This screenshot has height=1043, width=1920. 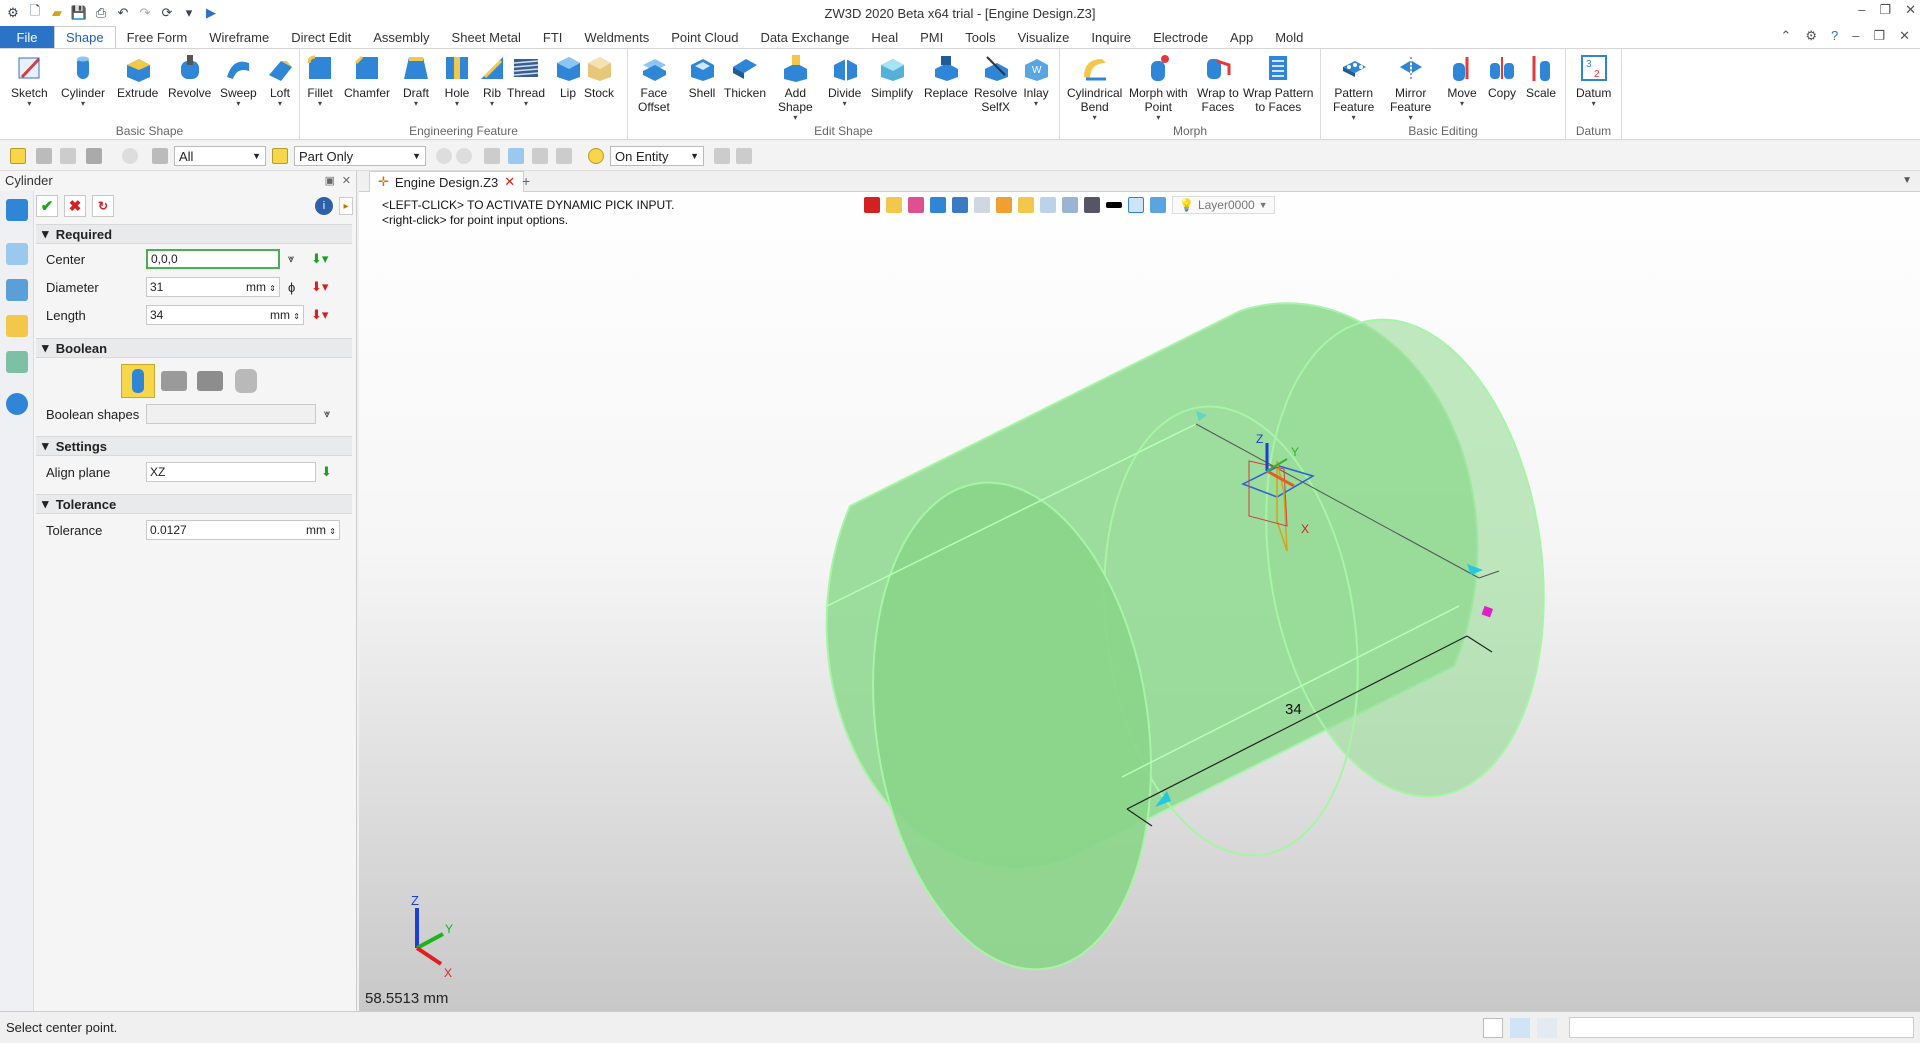 I want to click on command-input, so click(x=1741, y=1027).